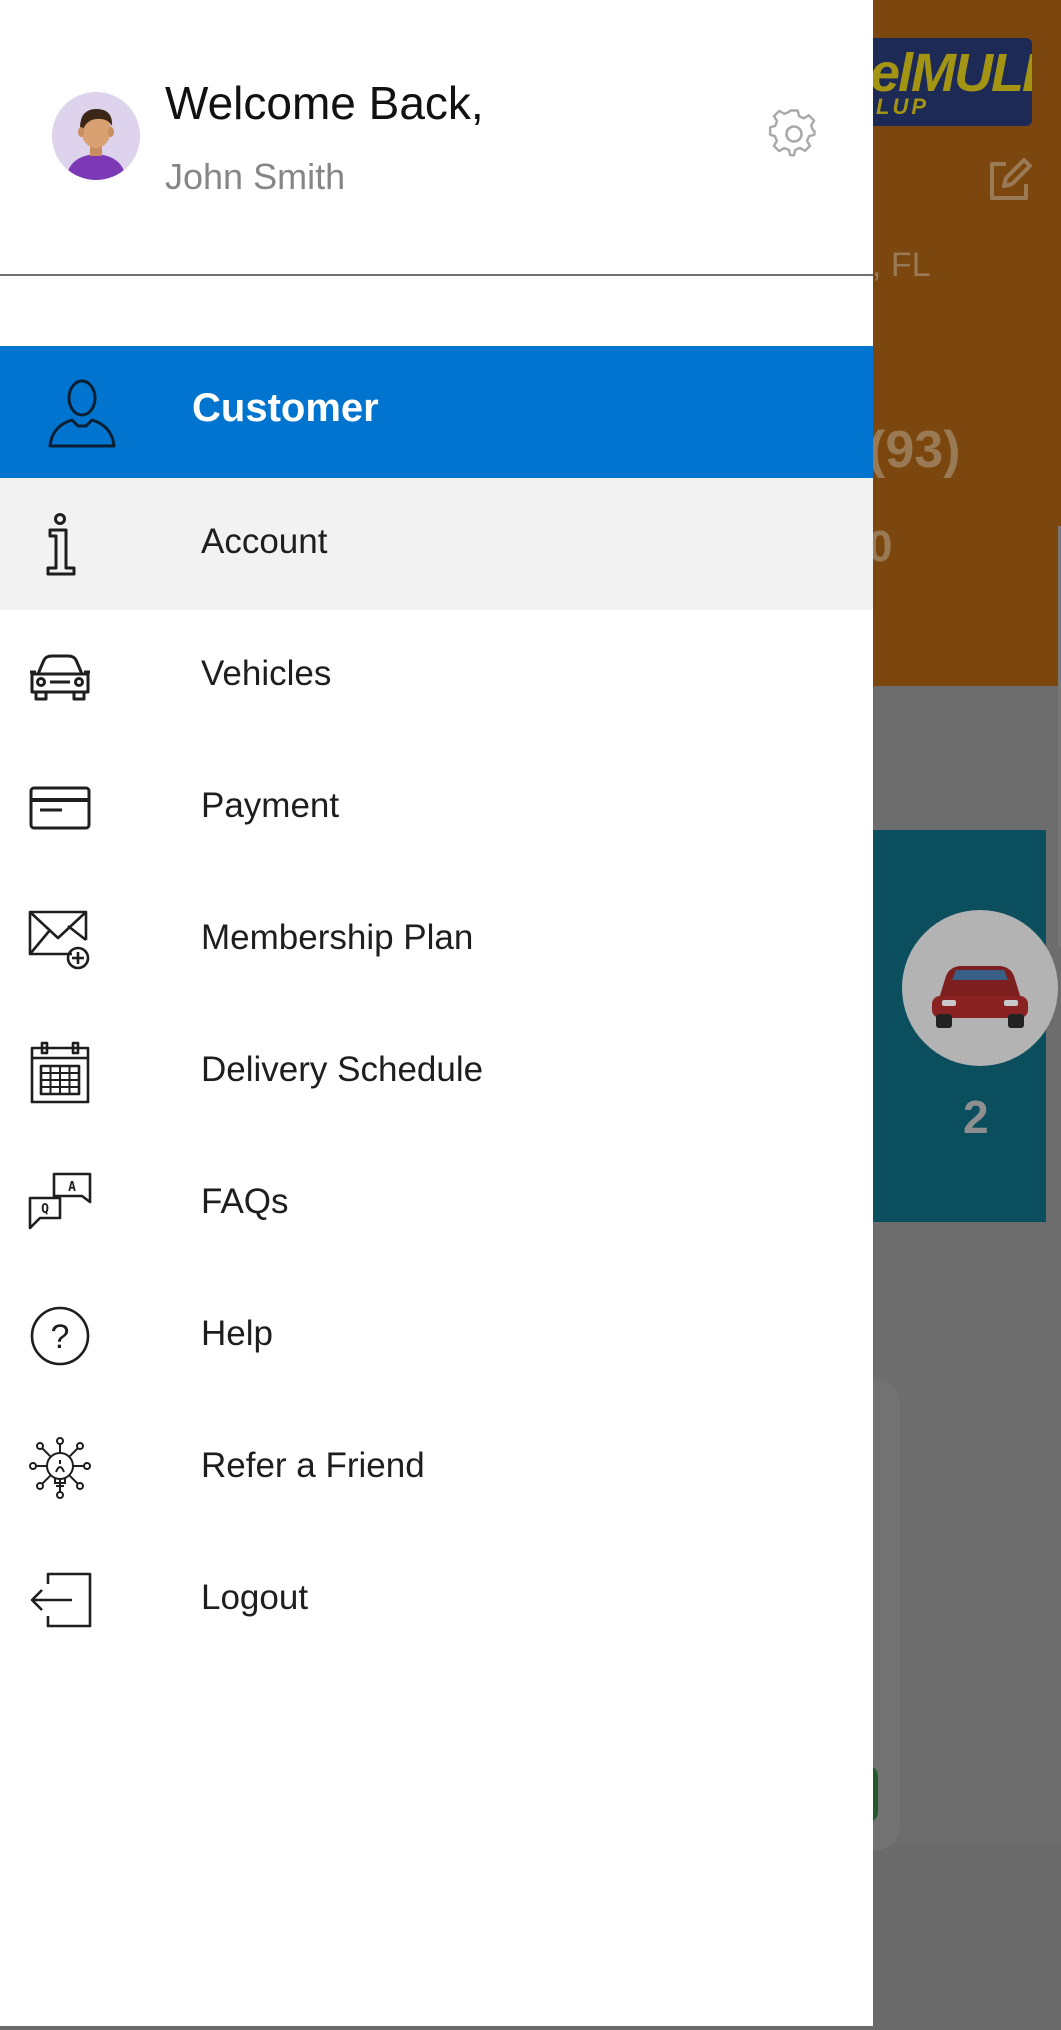 This screenshot has width=1061, height=2030. I want to click on menu-item-label: Account, so click(264, 541).